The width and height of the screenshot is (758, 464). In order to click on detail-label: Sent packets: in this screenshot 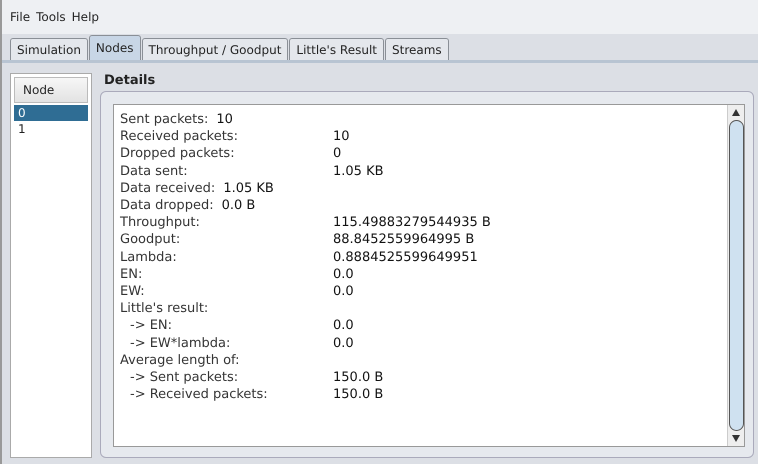, I will do `click(164, 120)`.